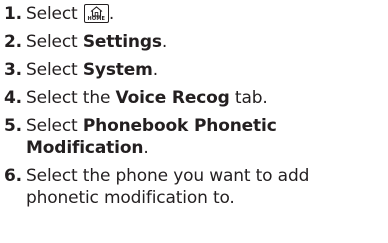 The height and width of the screenshot is (243, 388). I want to click on step-1: 1. Select HOME ., so click(195, 14).